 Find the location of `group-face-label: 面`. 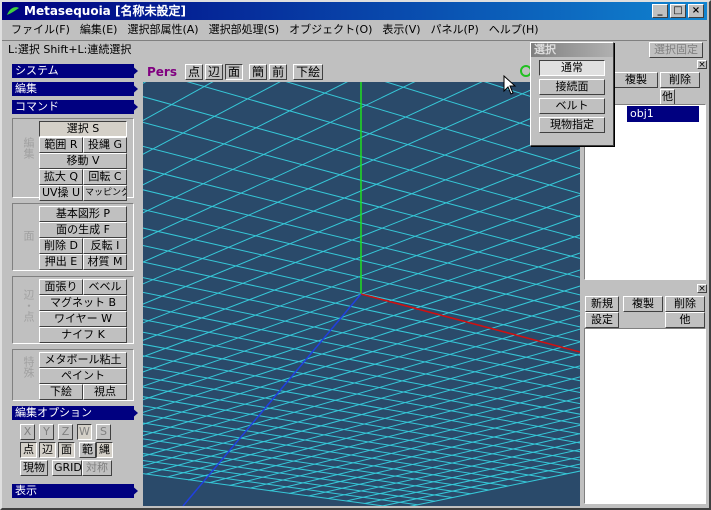

group-face-label: 面 is located at coordinates (28, 235).